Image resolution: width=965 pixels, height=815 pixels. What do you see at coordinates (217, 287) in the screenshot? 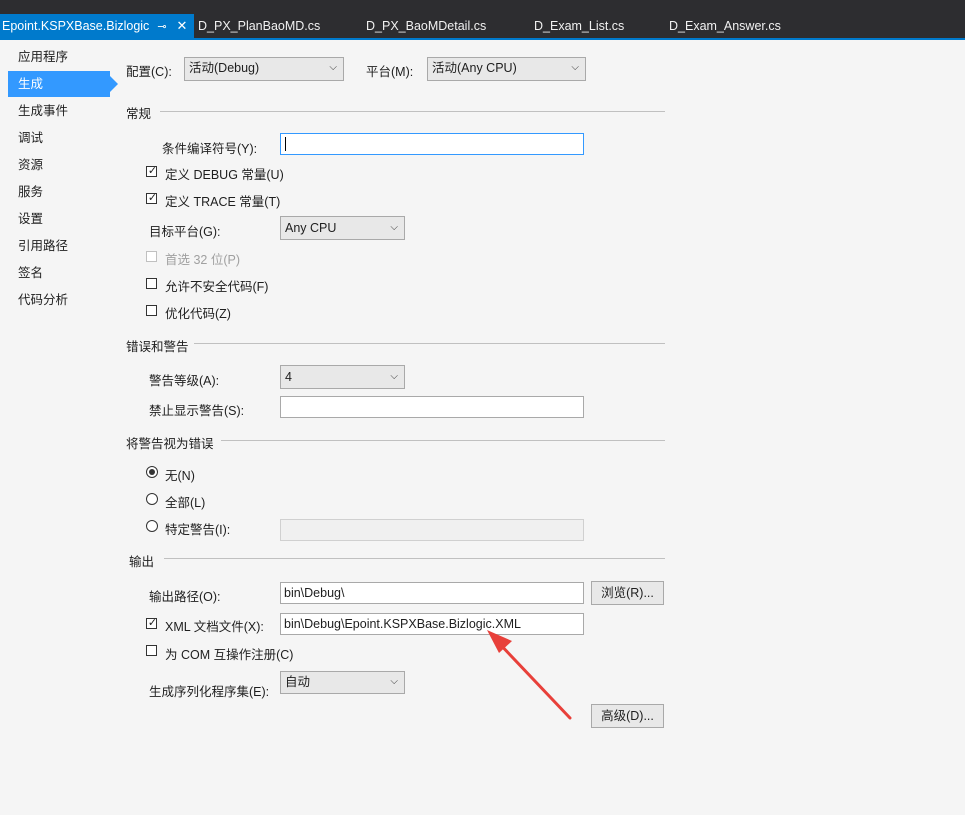
I see `unsafe-code-label: 允许不安全代码(F)` at bounding box center [217, 287].